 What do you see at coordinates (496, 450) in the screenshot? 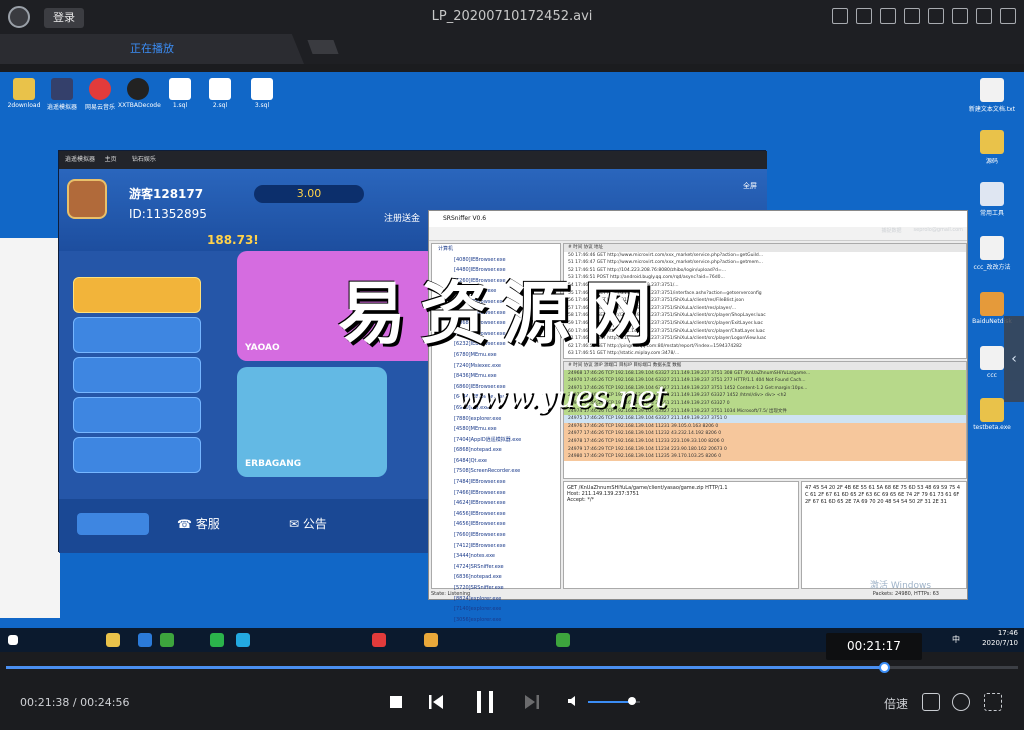
I see `process-item: [6868]notepad.exe` at bounding box center [496, 450].